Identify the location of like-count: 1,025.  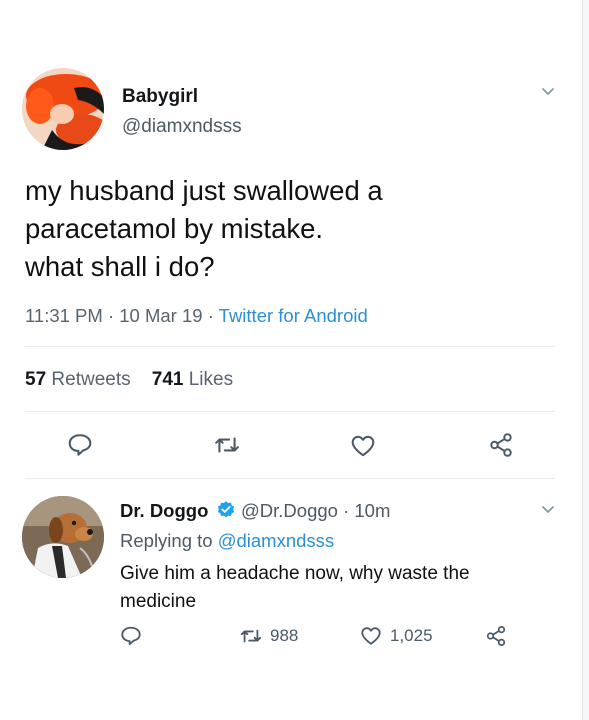
(411, 635).